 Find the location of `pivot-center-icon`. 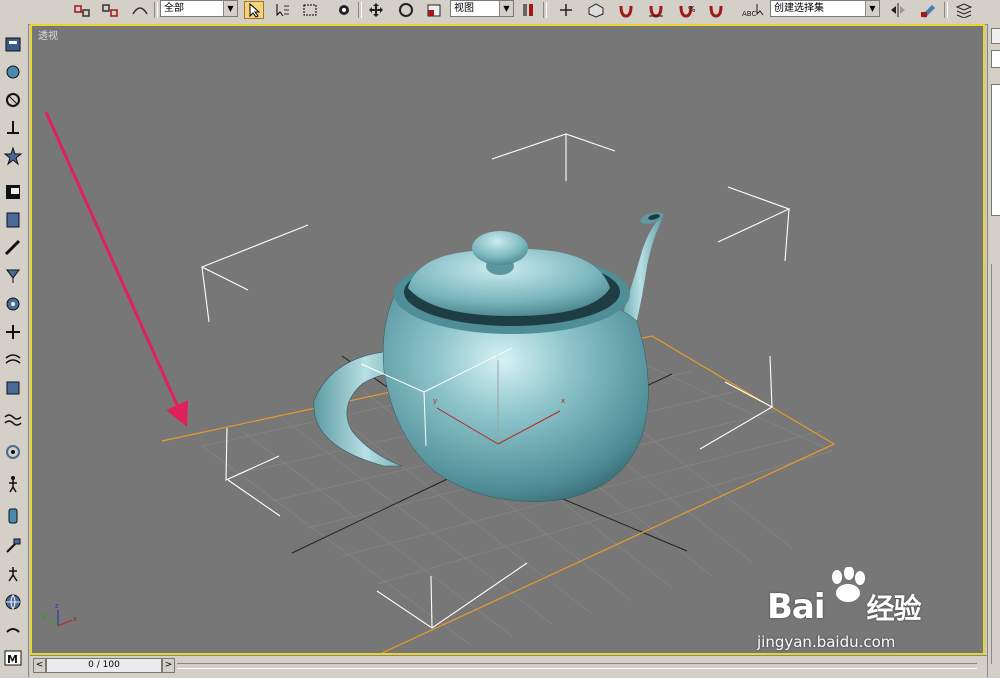

pivot-center-icon is located at coordinates (528, 10).